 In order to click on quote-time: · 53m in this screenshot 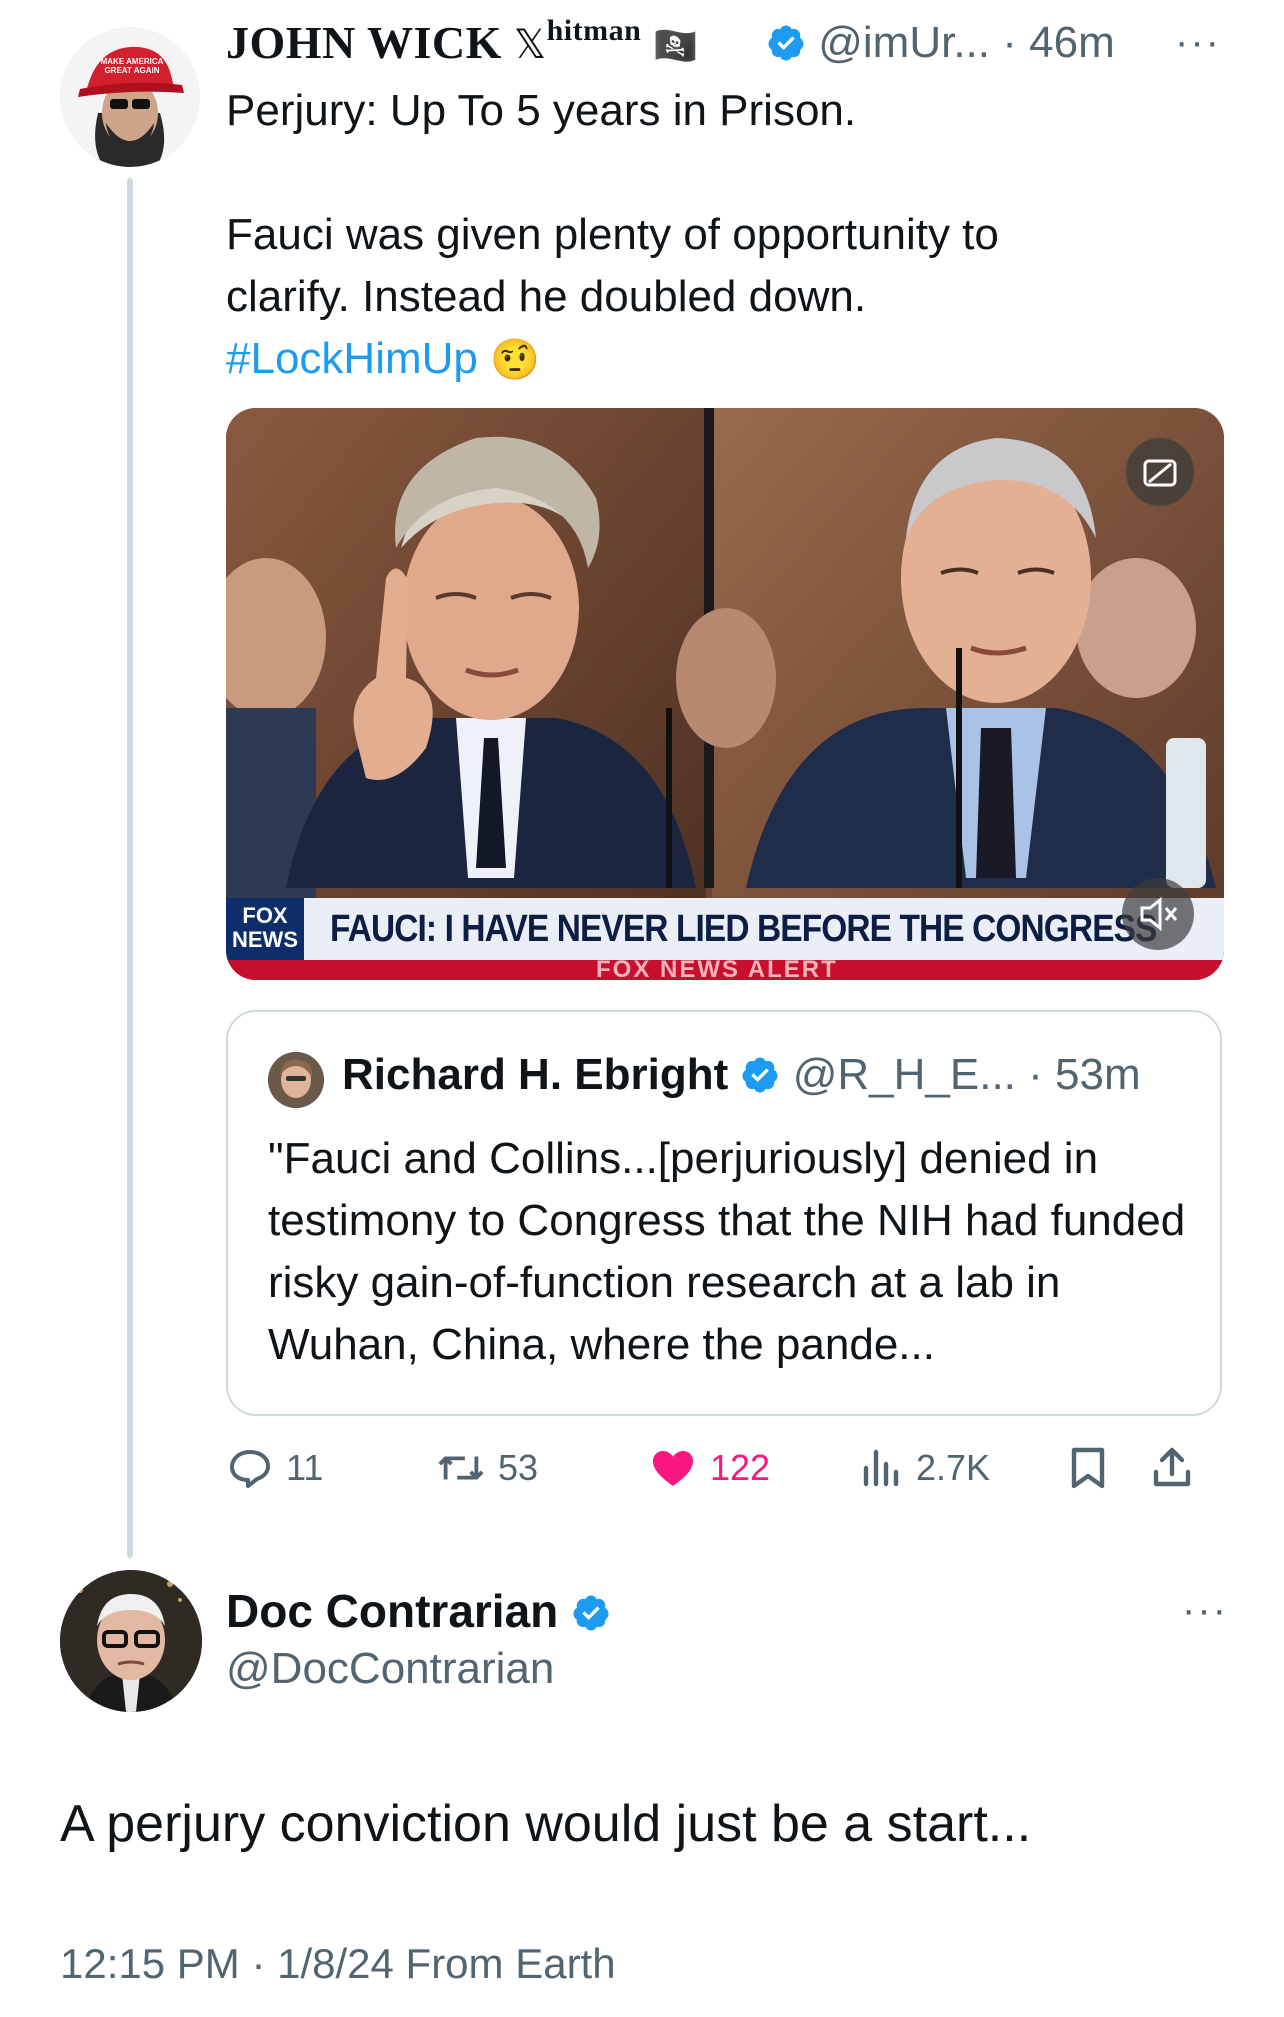, I will do `click(1084, 1074)`.